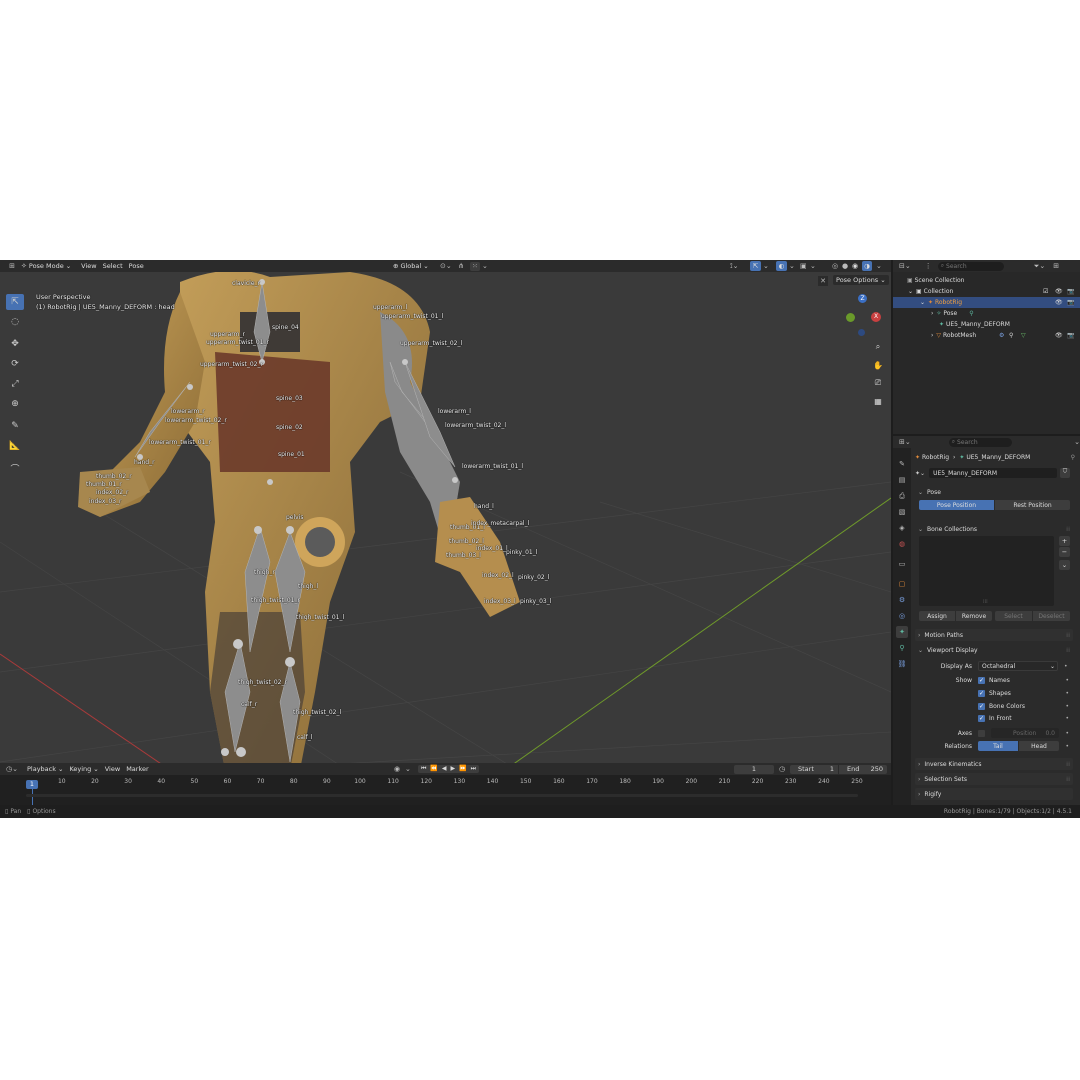 The width and height of the screenshot is (1080, 1080). Describe the element at coordinates (814, 769) in the screenshot. I see `start-frame-field: Start 1` at that location.